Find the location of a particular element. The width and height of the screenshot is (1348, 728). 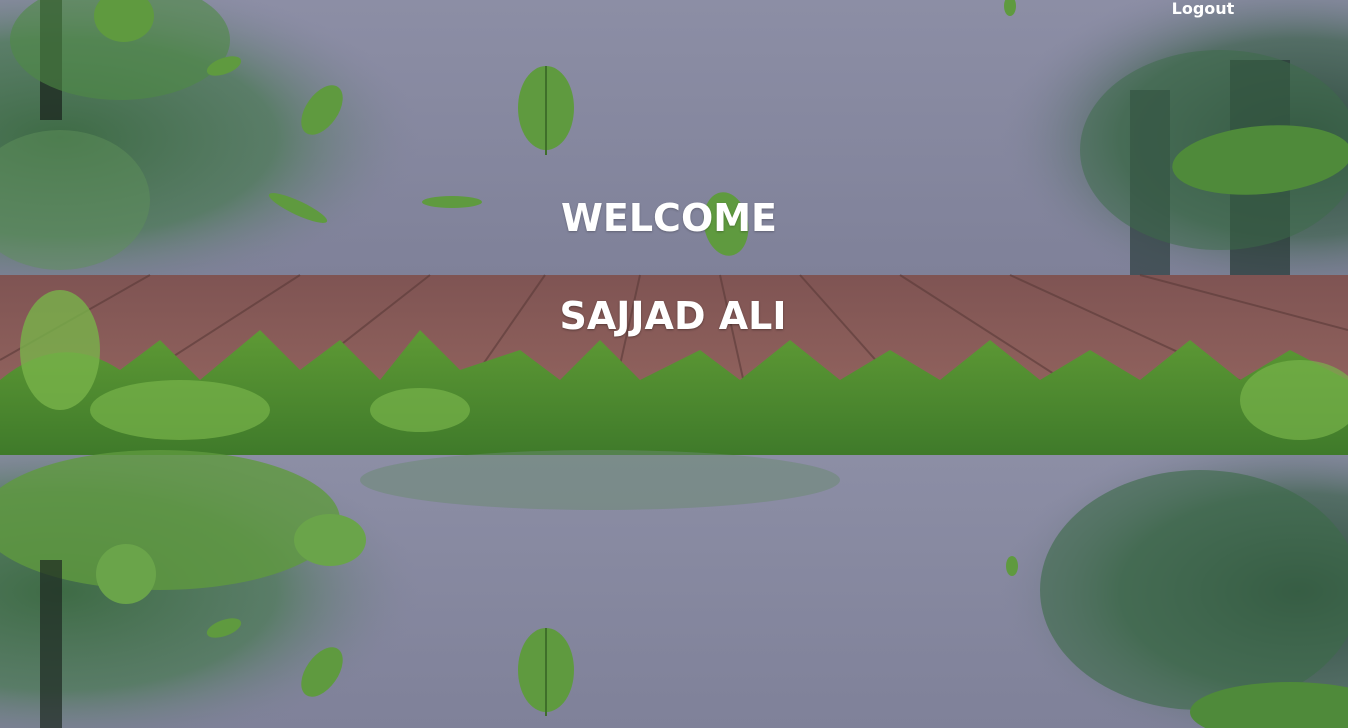

user-name-heading: SAJJAD ALI is located at coordinates (673, 316).